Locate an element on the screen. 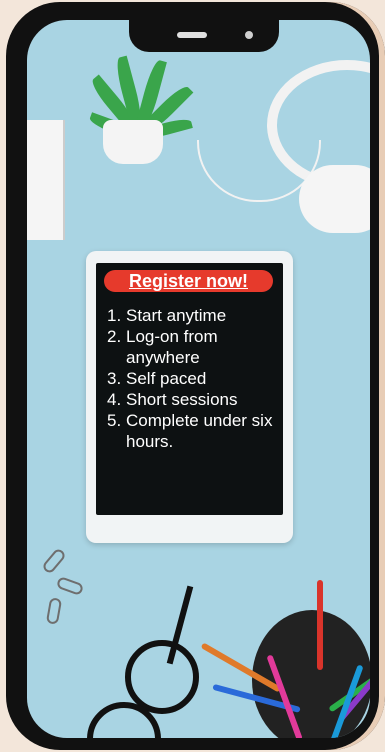 This screenshot has height=752, width=385. register-now-button: Register now! is located at coordinates (188, 281).